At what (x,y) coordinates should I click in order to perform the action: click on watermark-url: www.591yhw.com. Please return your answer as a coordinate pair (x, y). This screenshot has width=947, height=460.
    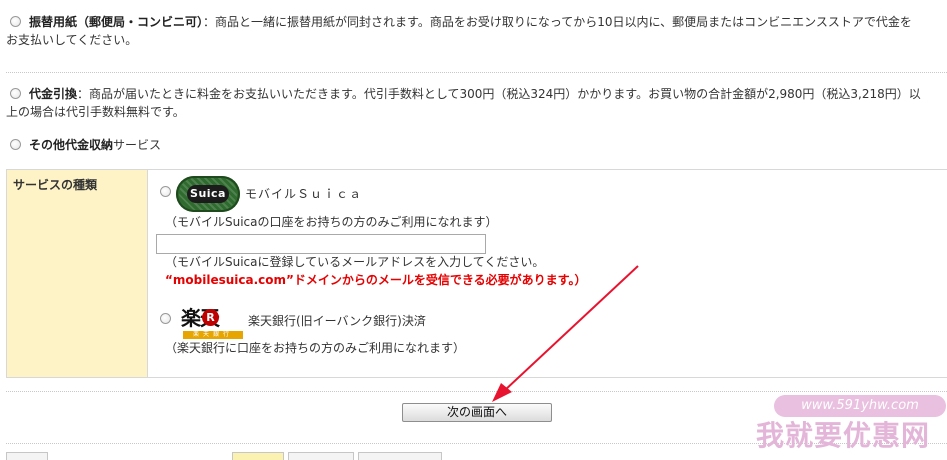
    Looking at the image, I should click on (860, 406).